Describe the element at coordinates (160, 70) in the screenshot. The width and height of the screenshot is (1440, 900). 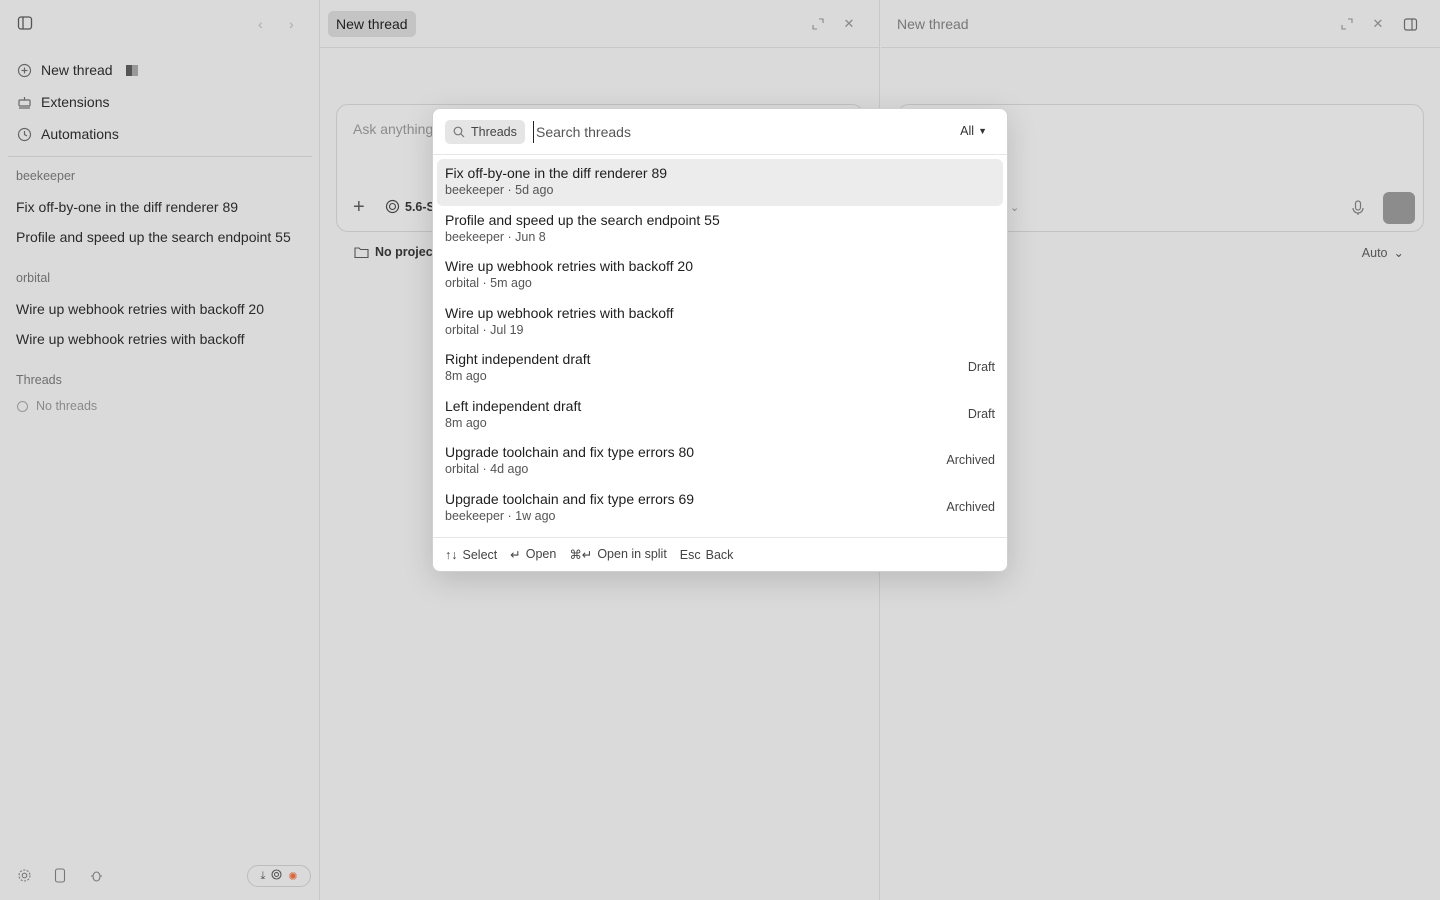
I see `sidebar-item-new-thread: New thread` at that location.